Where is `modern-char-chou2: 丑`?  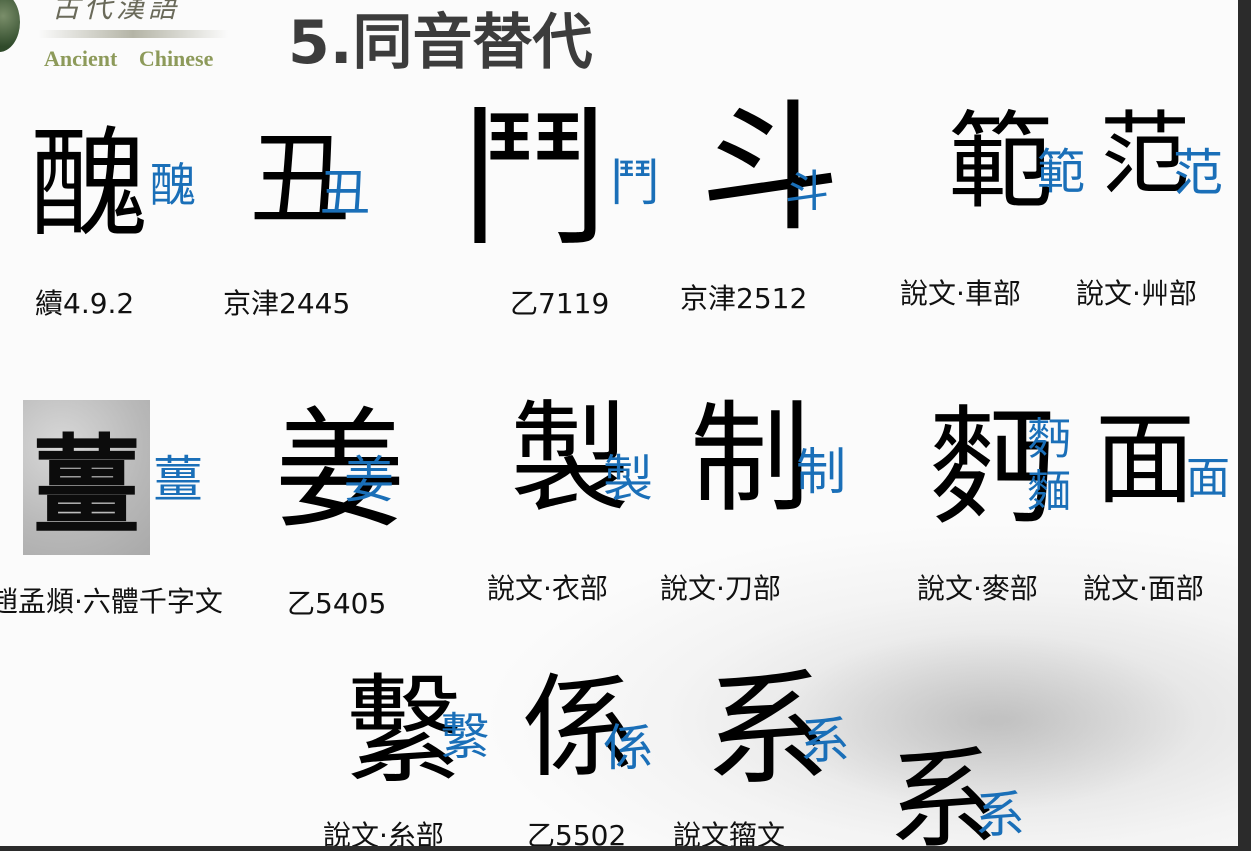 modern-char-chou2: 丑 is located at coordinates (345, 193).